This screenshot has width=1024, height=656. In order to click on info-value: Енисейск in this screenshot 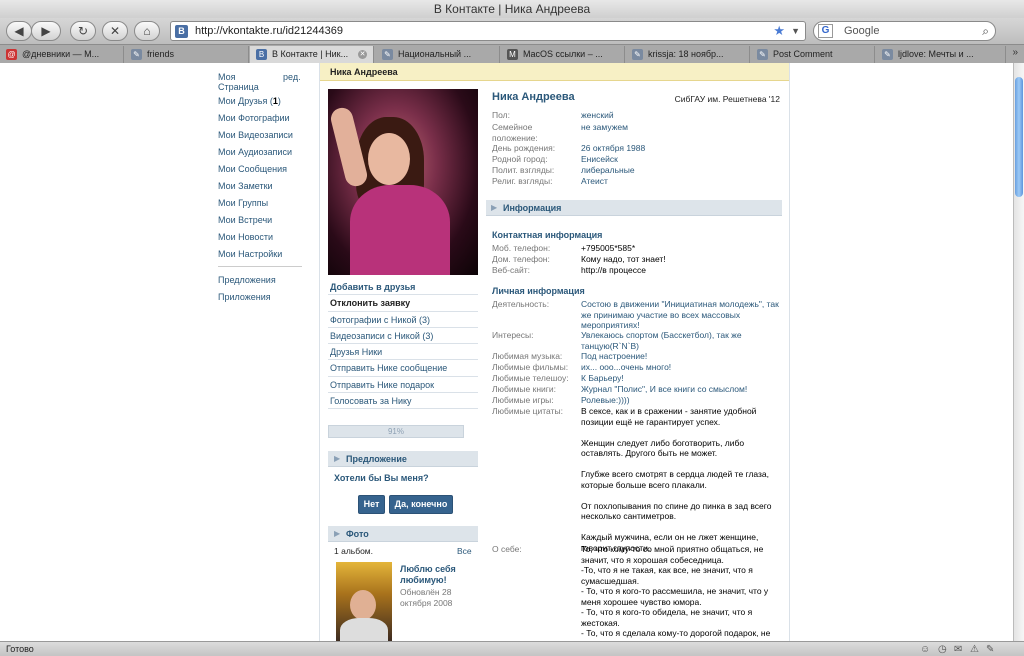, I will do `click(680, 159)`.